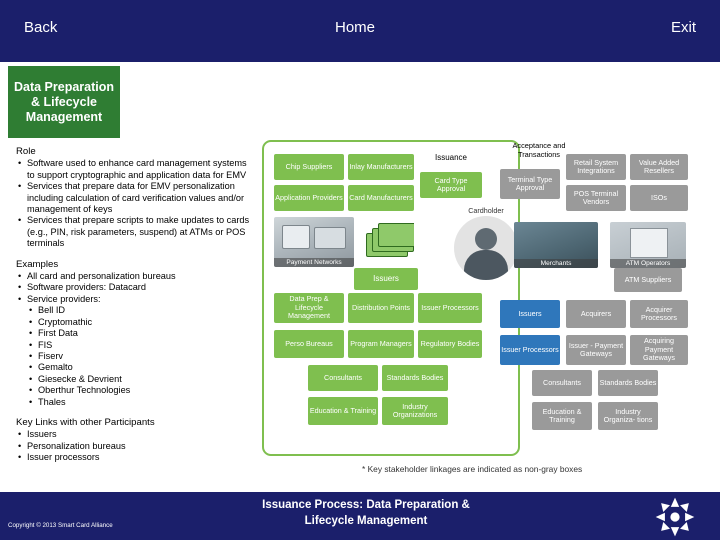 The width and height of the screenshot is (720, 540). I want to click on list-item: Thales, so click(135, 403).